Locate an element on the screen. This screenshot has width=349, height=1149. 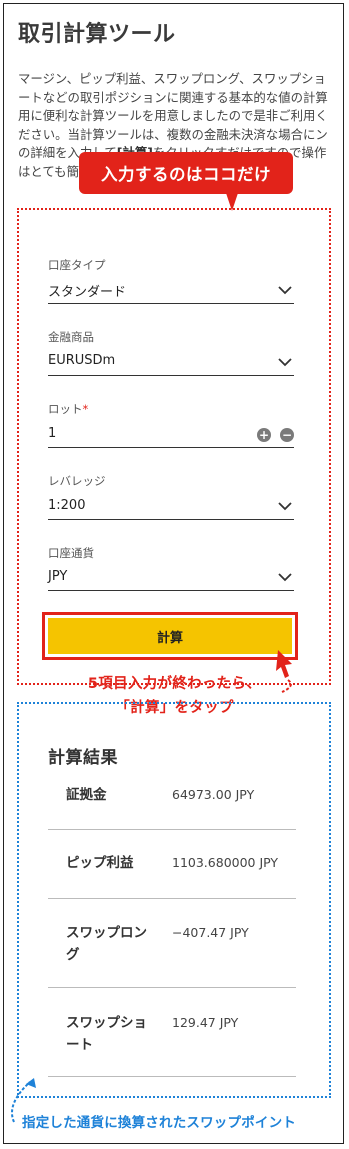
lot-label-text: ロット is located at coordinates (65, 409).